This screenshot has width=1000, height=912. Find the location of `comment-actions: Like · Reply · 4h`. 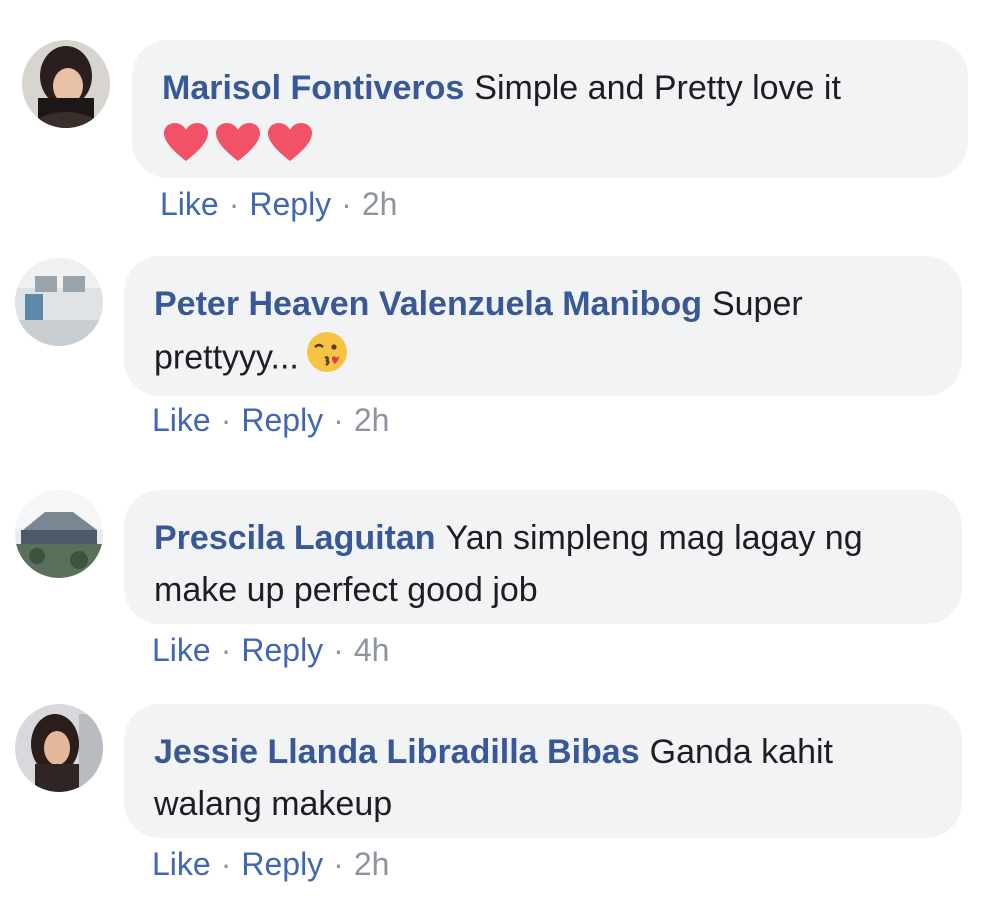

comment-actions: Like · Reply · 4h is located at coordinates (270, 650).